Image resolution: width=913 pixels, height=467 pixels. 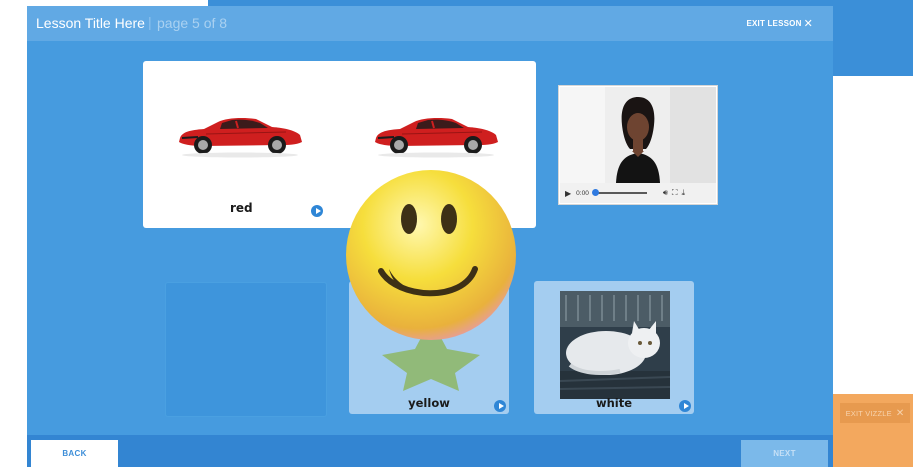 What do you see at coordinates (431, 280) in the screenshot?
I see `smiley-reward-icon` at bounding box center [431, 280].